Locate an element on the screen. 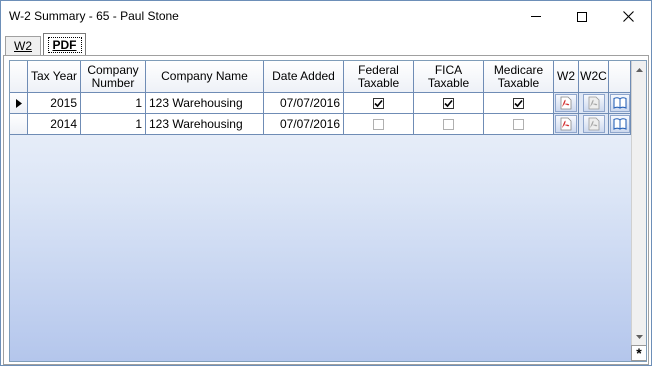  scroll-down-button is located at coordinates (639, 337).